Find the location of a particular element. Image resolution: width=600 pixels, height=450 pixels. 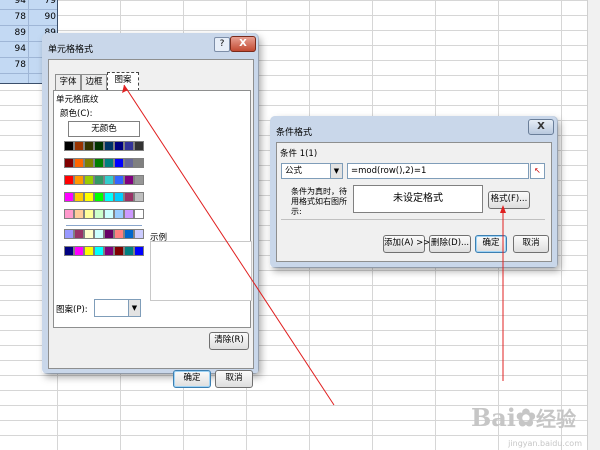

baidu-watermark: Bai✿经验 is located at coordinates (523, 417).